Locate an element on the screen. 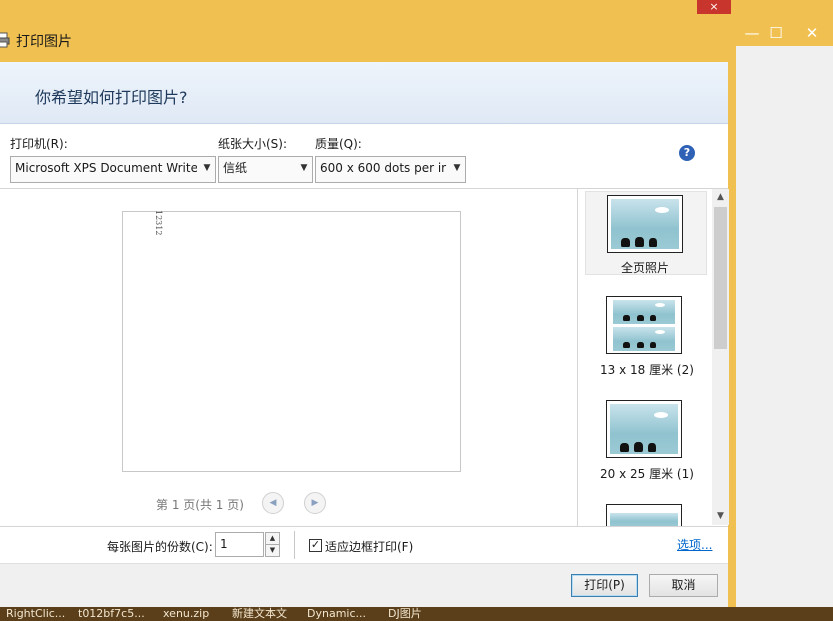 This screenshot has height=621, width=833. layout-13x18: 13 x 18 厘米 (2) is located at coordinates (645, 337).